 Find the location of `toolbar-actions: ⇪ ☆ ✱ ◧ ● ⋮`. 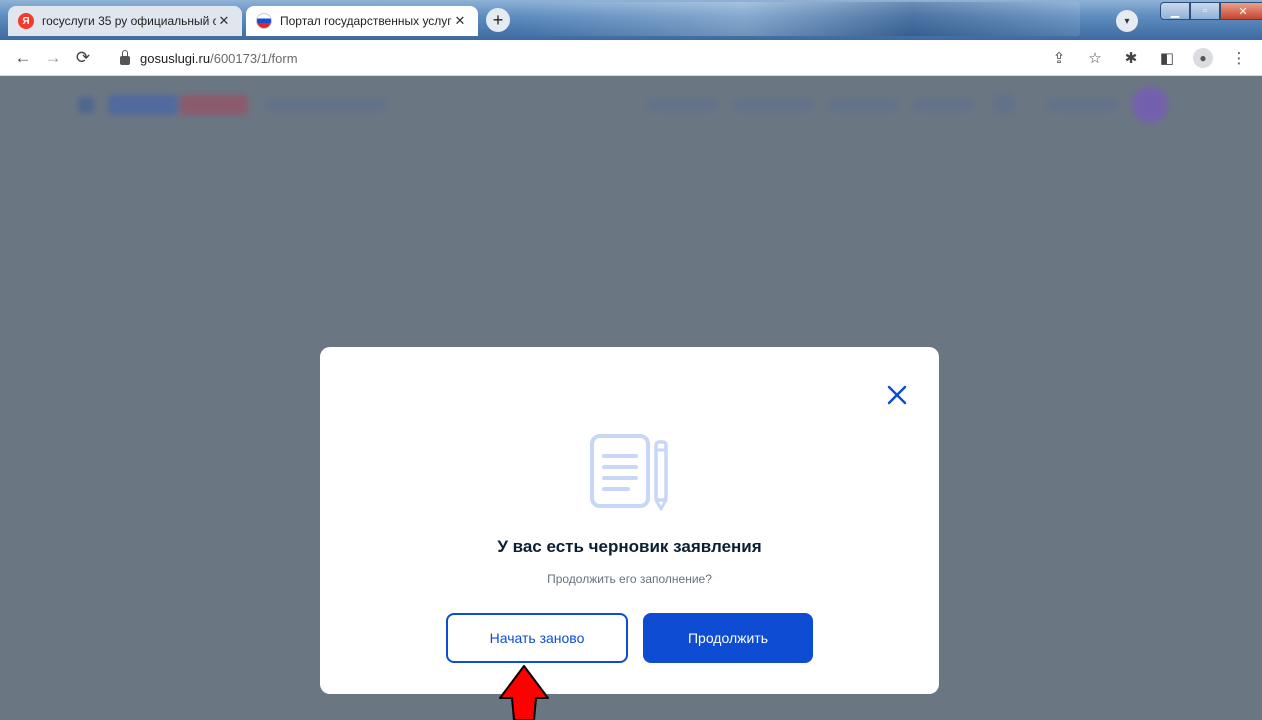

toolbar-actions: ⇪ ☆ ✱ ◧ ● ⋮ is located at coordinates (1149, 58).